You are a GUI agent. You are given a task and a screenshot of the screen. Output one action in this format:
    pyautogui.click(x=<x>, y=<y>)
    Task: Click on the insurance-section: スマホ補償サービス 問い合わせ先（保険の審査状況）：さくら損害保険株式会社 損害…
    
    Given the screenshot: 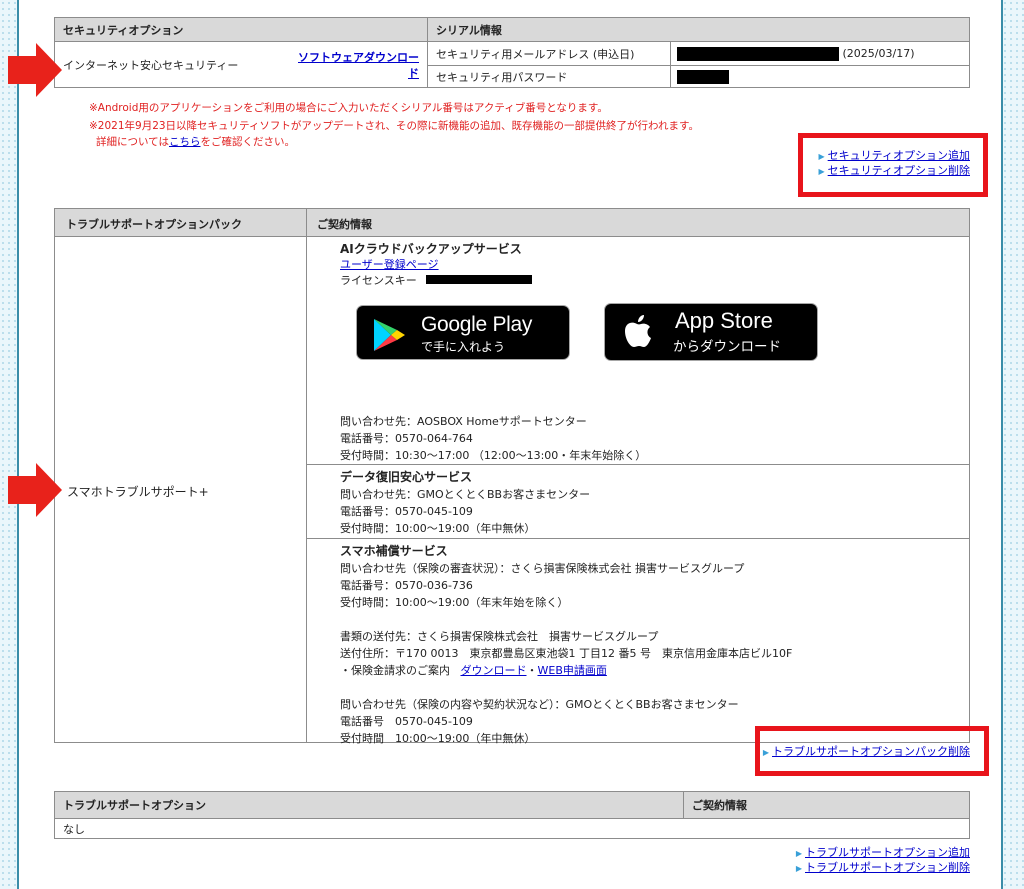 What is the action you would take?
    pyautogui.click(x=566, y=645)
    